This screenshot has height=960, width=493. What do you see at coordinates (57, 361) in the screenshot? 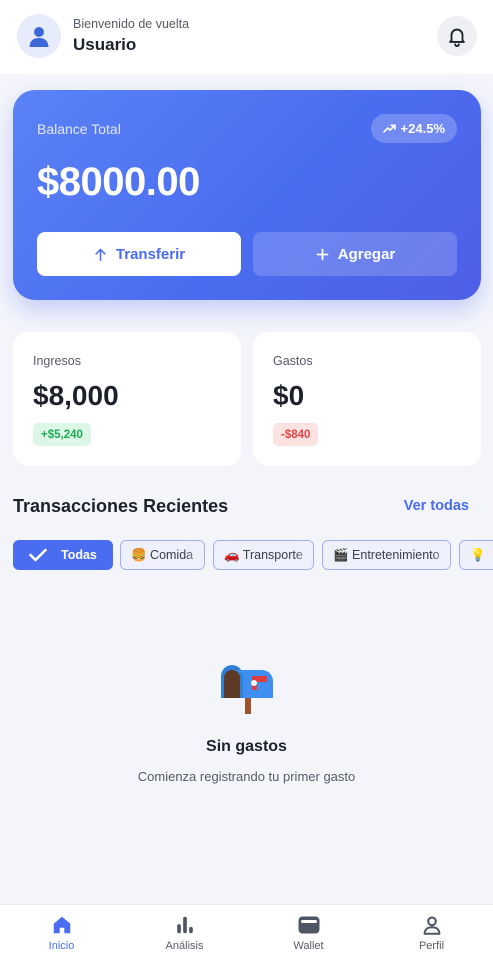
I see `income-label: Ingresos` at bounding box center [57, 361].